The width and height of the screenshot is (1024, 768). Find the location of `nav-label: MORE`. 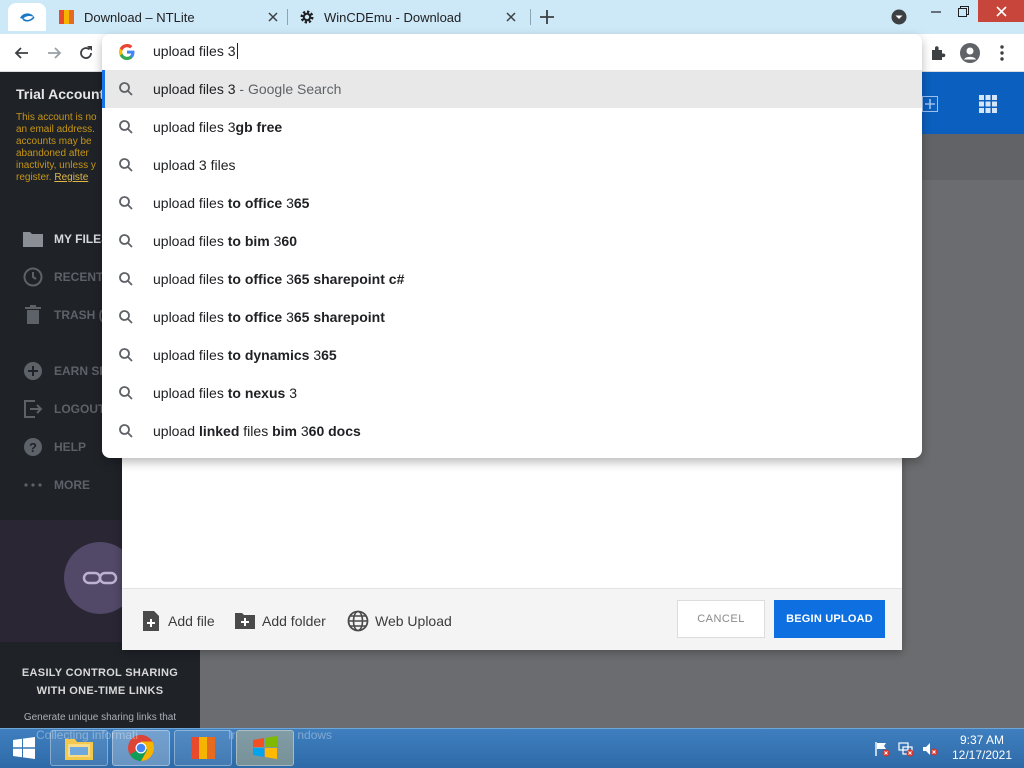

nav-label: MORE is located at coordinates (72, 485).